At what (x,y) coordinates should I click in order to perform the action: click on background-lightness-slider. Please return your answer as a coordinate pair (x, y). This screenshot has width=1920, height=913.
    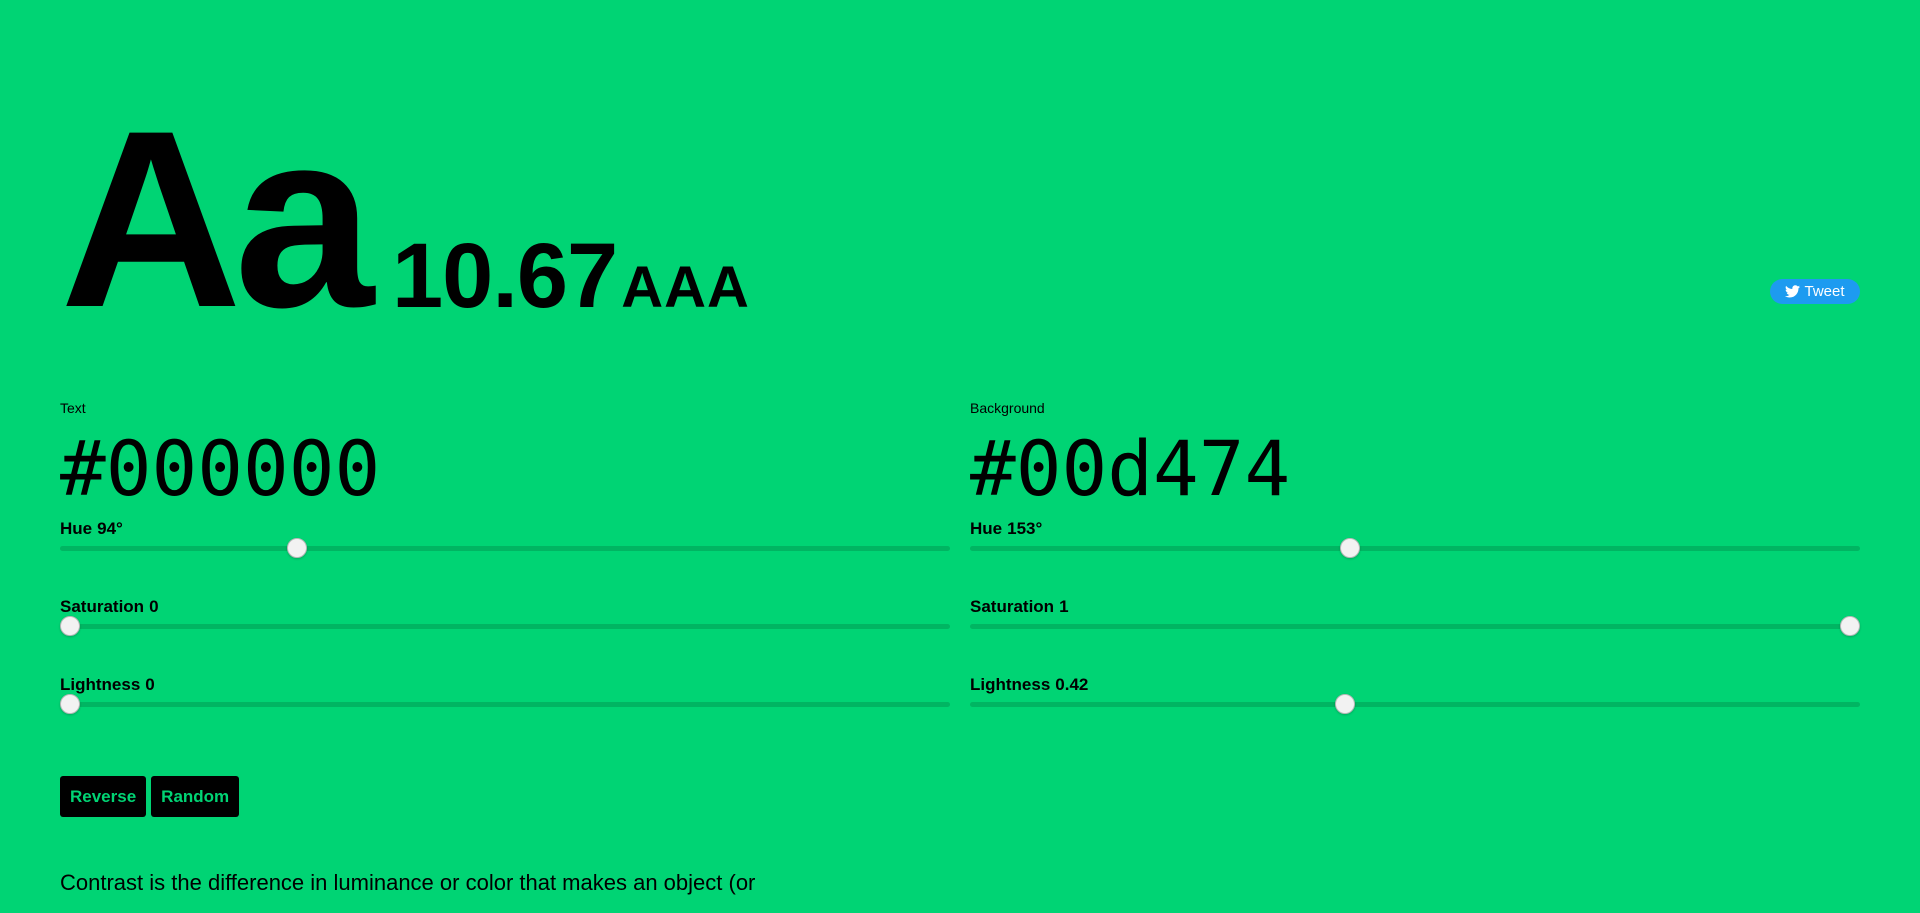
    Looking at the image, I should click on (1415, 704).